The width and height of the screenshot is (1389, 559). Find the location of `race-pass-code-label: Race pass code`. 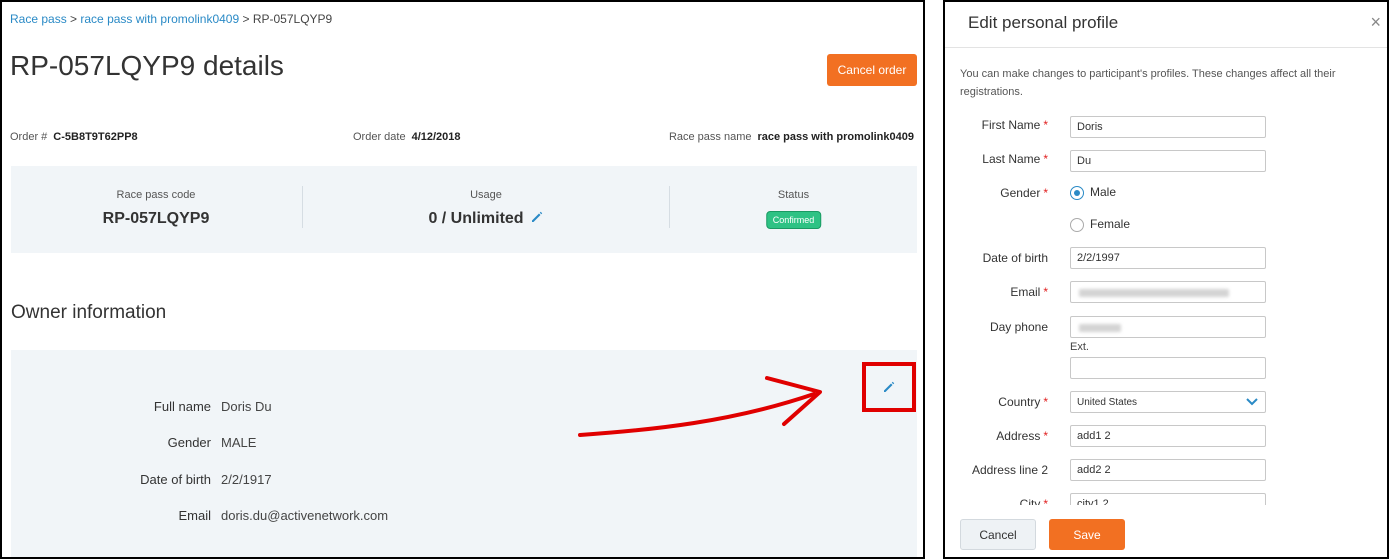

race-pass-code-label: Race pass code is located at coordinates (156, 195).